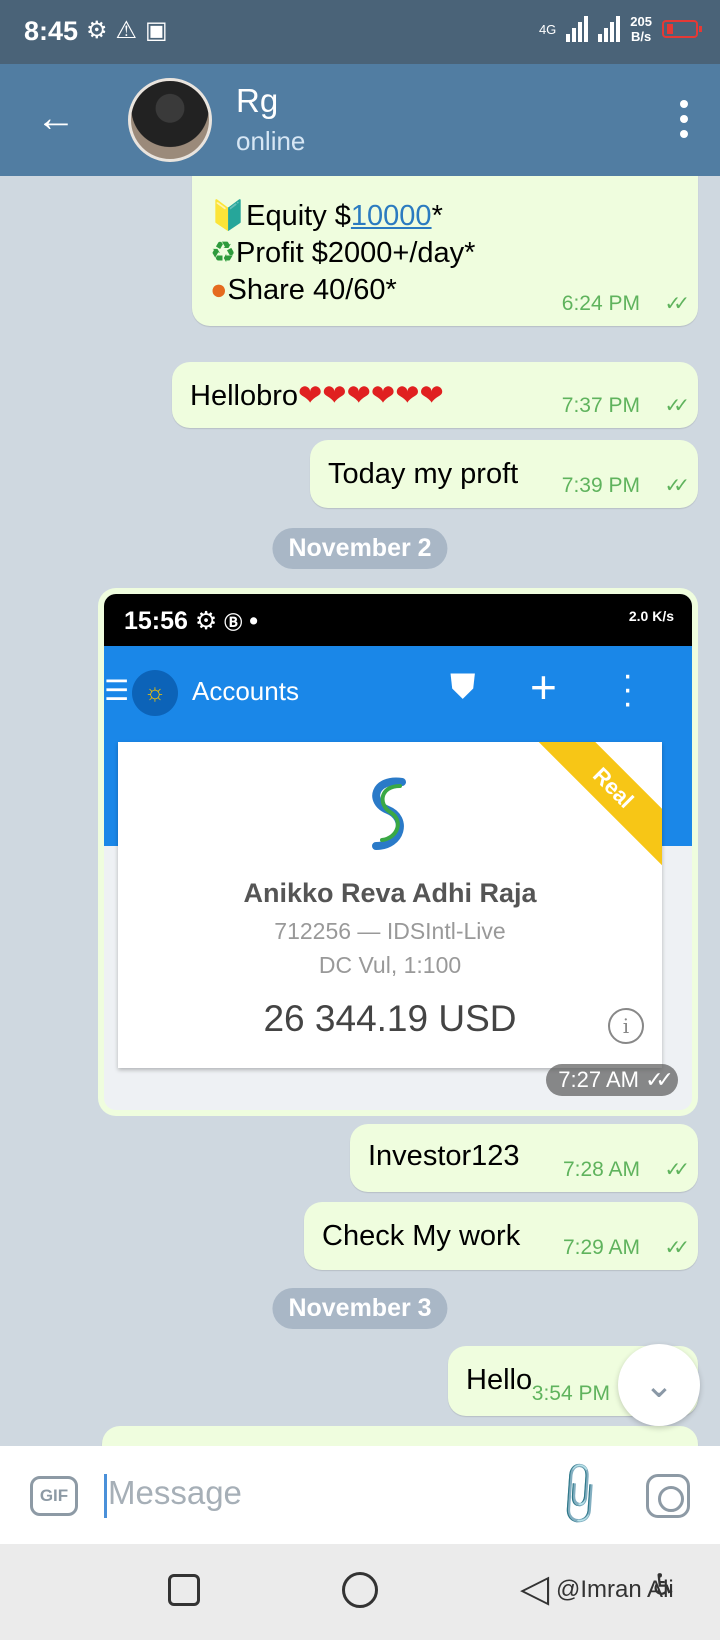 The image size is (720, 1640). What do you see at coordinates (390, 965) in the screenshot?
I see `account-leverage: DC Vul, 1:100` at bounding box center [390, 965].